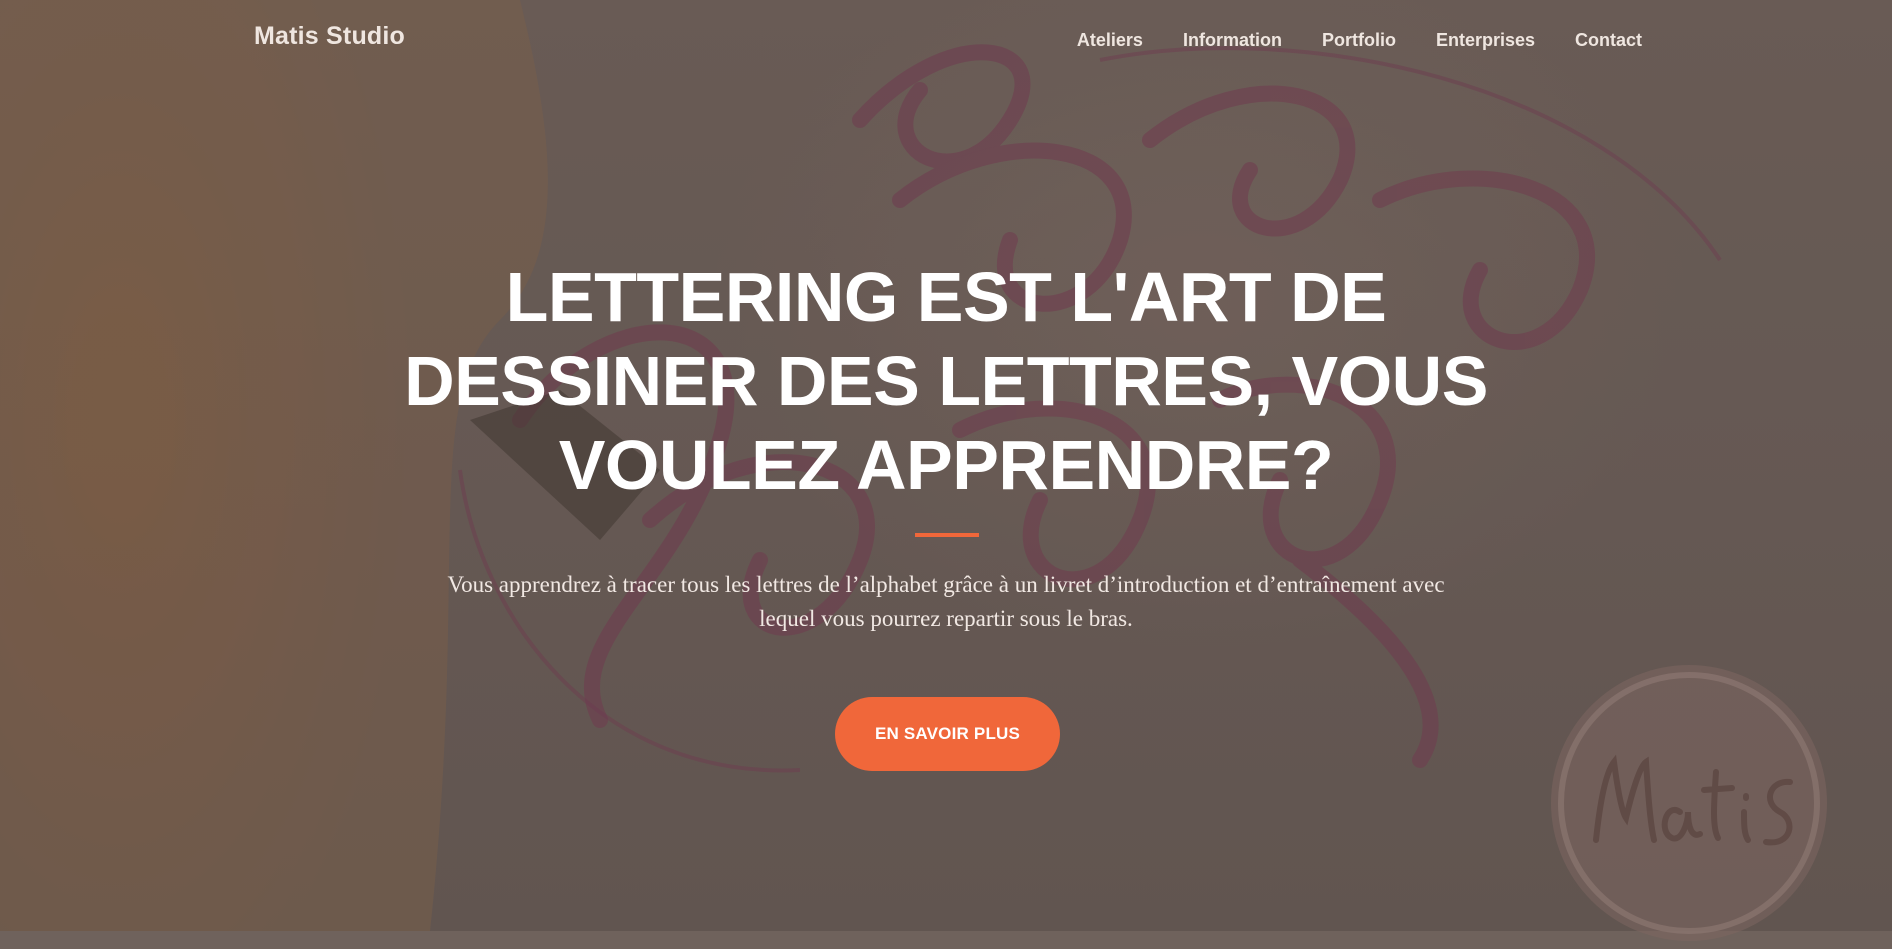 The height and width of the screenshot is (949, 1892). I want to click on nav-link-ateliers: Ateliers, so click(1110, 40).